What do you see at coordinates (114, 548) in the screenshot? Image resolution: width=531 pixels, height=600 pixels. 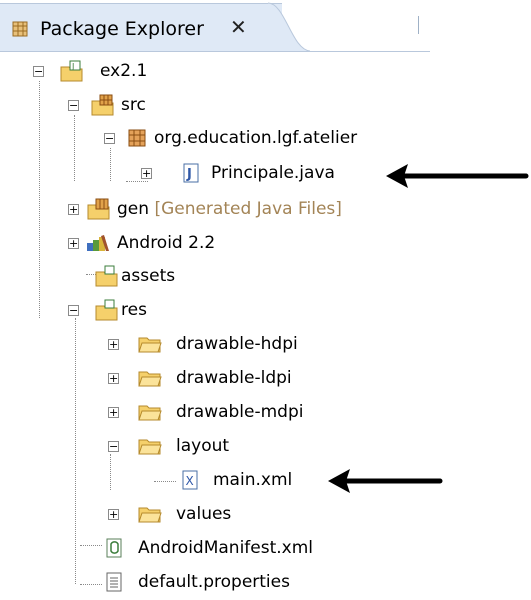 I see `android-manifest-icon` at bounding box center [114, 548].